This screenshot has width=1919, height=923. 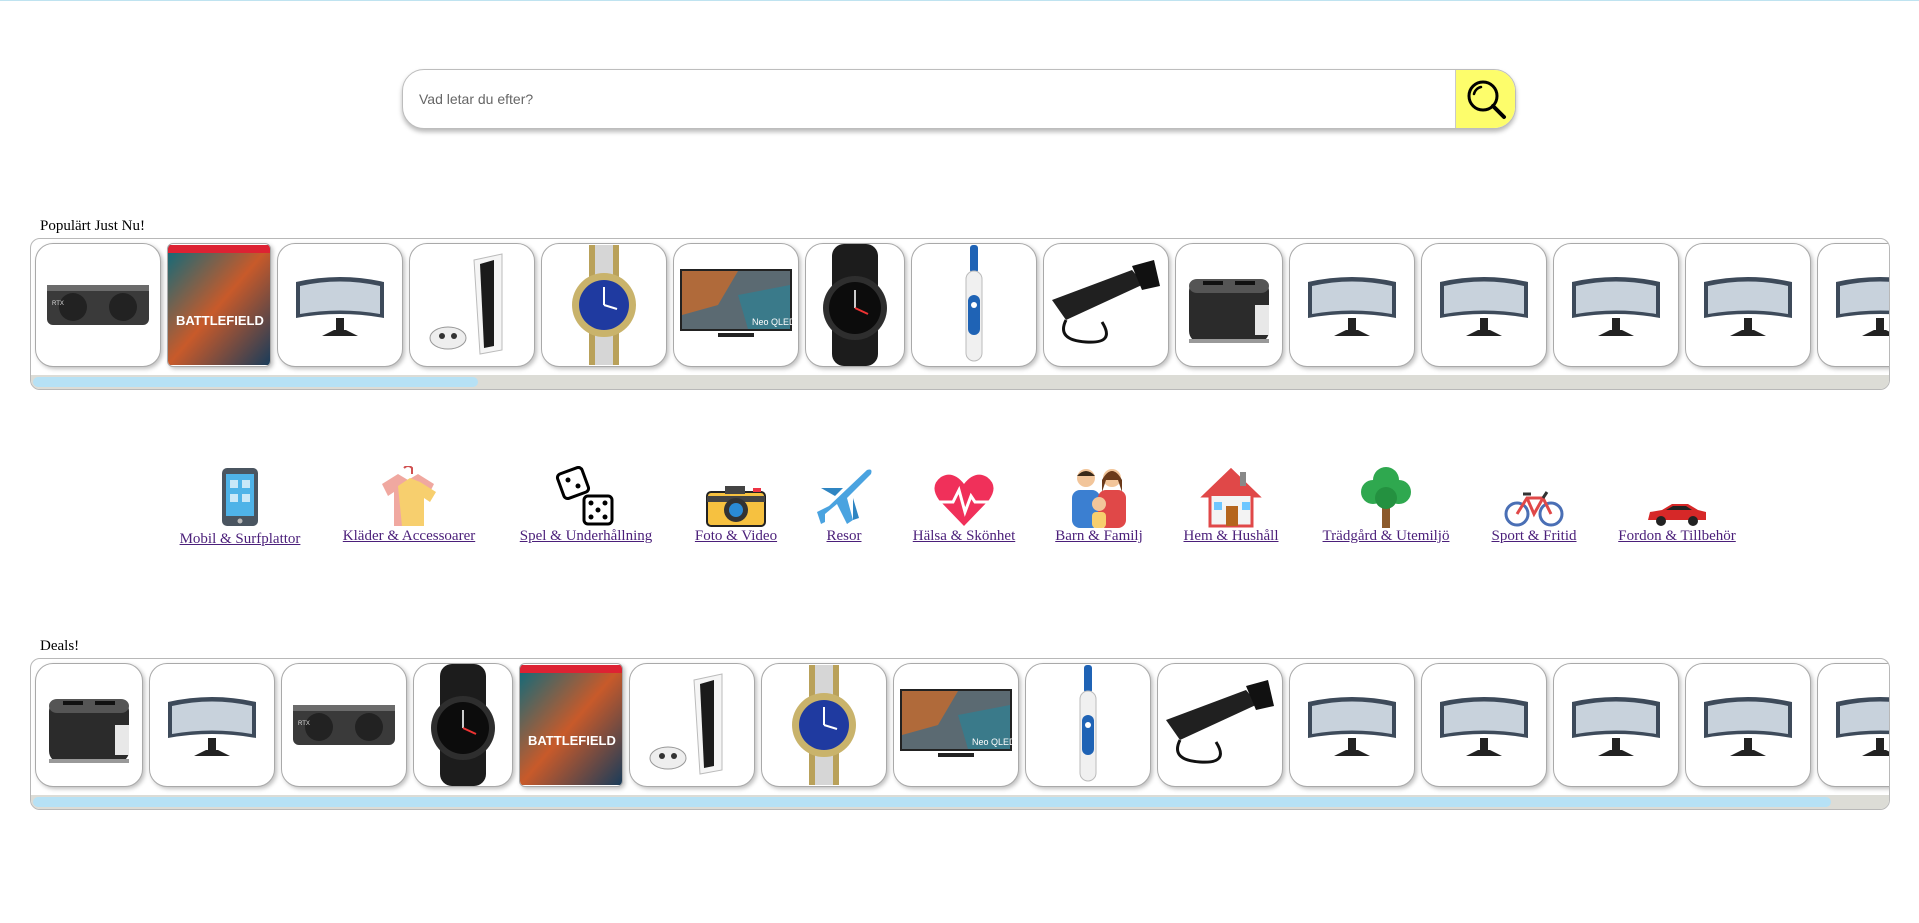 What do you see at coordinates (960, 382) in the screenshot?
I see `popular-scrollbar` at bounding box center [960, 382].